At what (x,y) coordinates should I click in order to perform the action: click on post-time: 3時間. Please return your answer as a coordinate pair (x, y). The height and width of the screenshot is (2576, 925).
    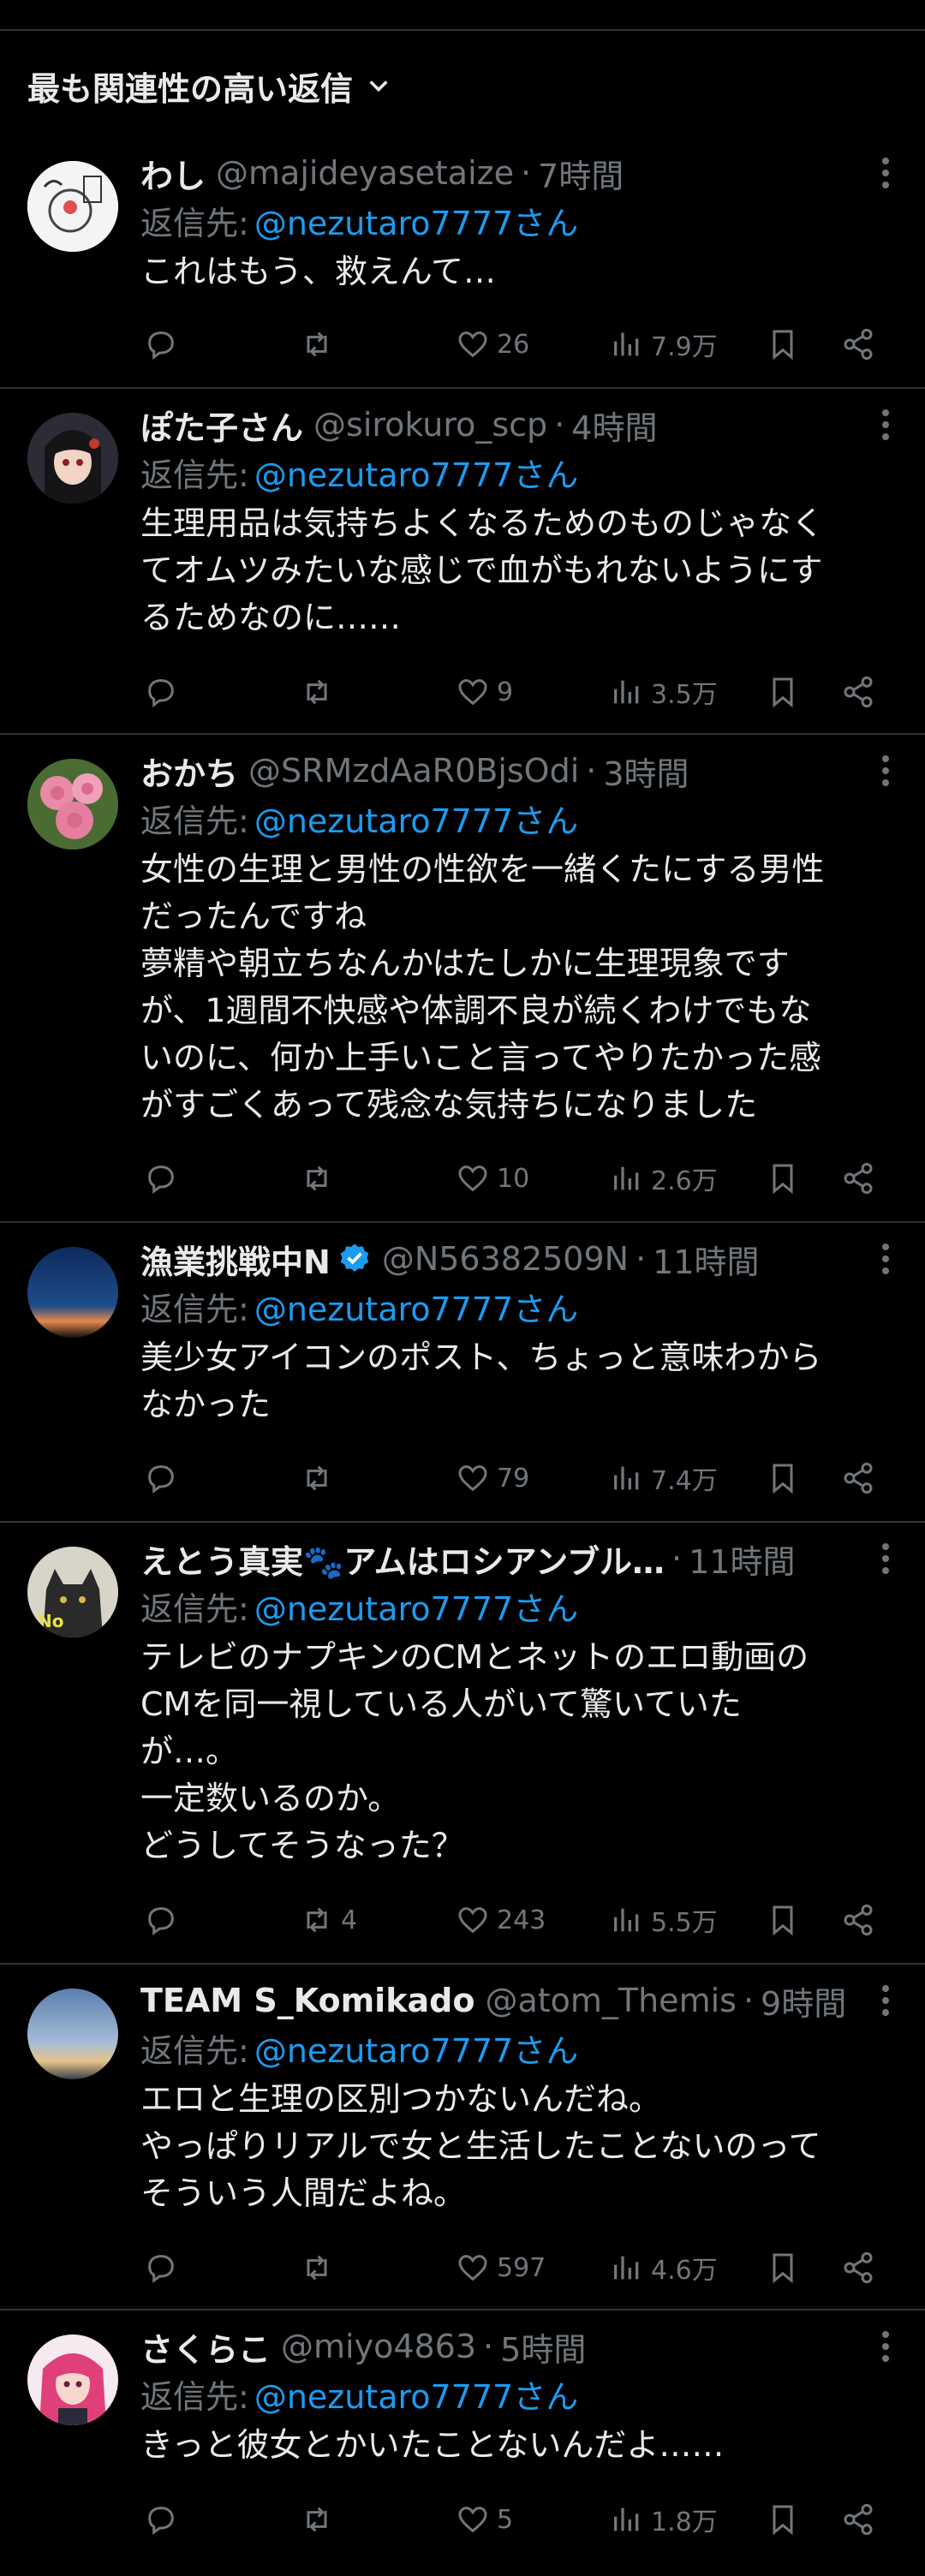
    Looking at the image, I should click on (646, 771).